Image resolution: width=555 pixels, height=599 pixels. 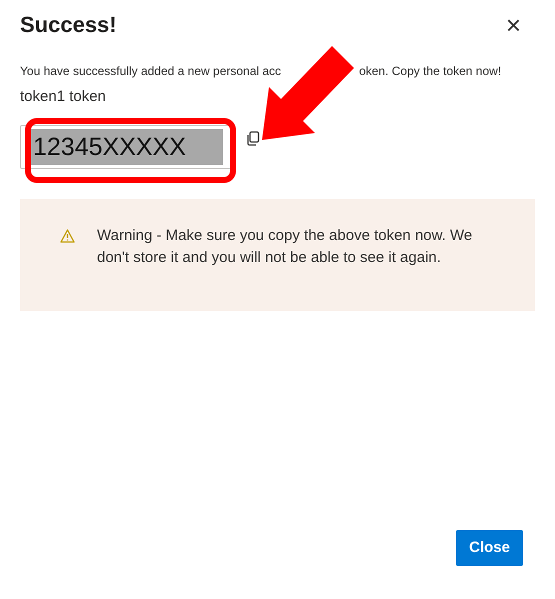 I want to click on token-field: 12345XXXXX, so click(x=126, y=146).